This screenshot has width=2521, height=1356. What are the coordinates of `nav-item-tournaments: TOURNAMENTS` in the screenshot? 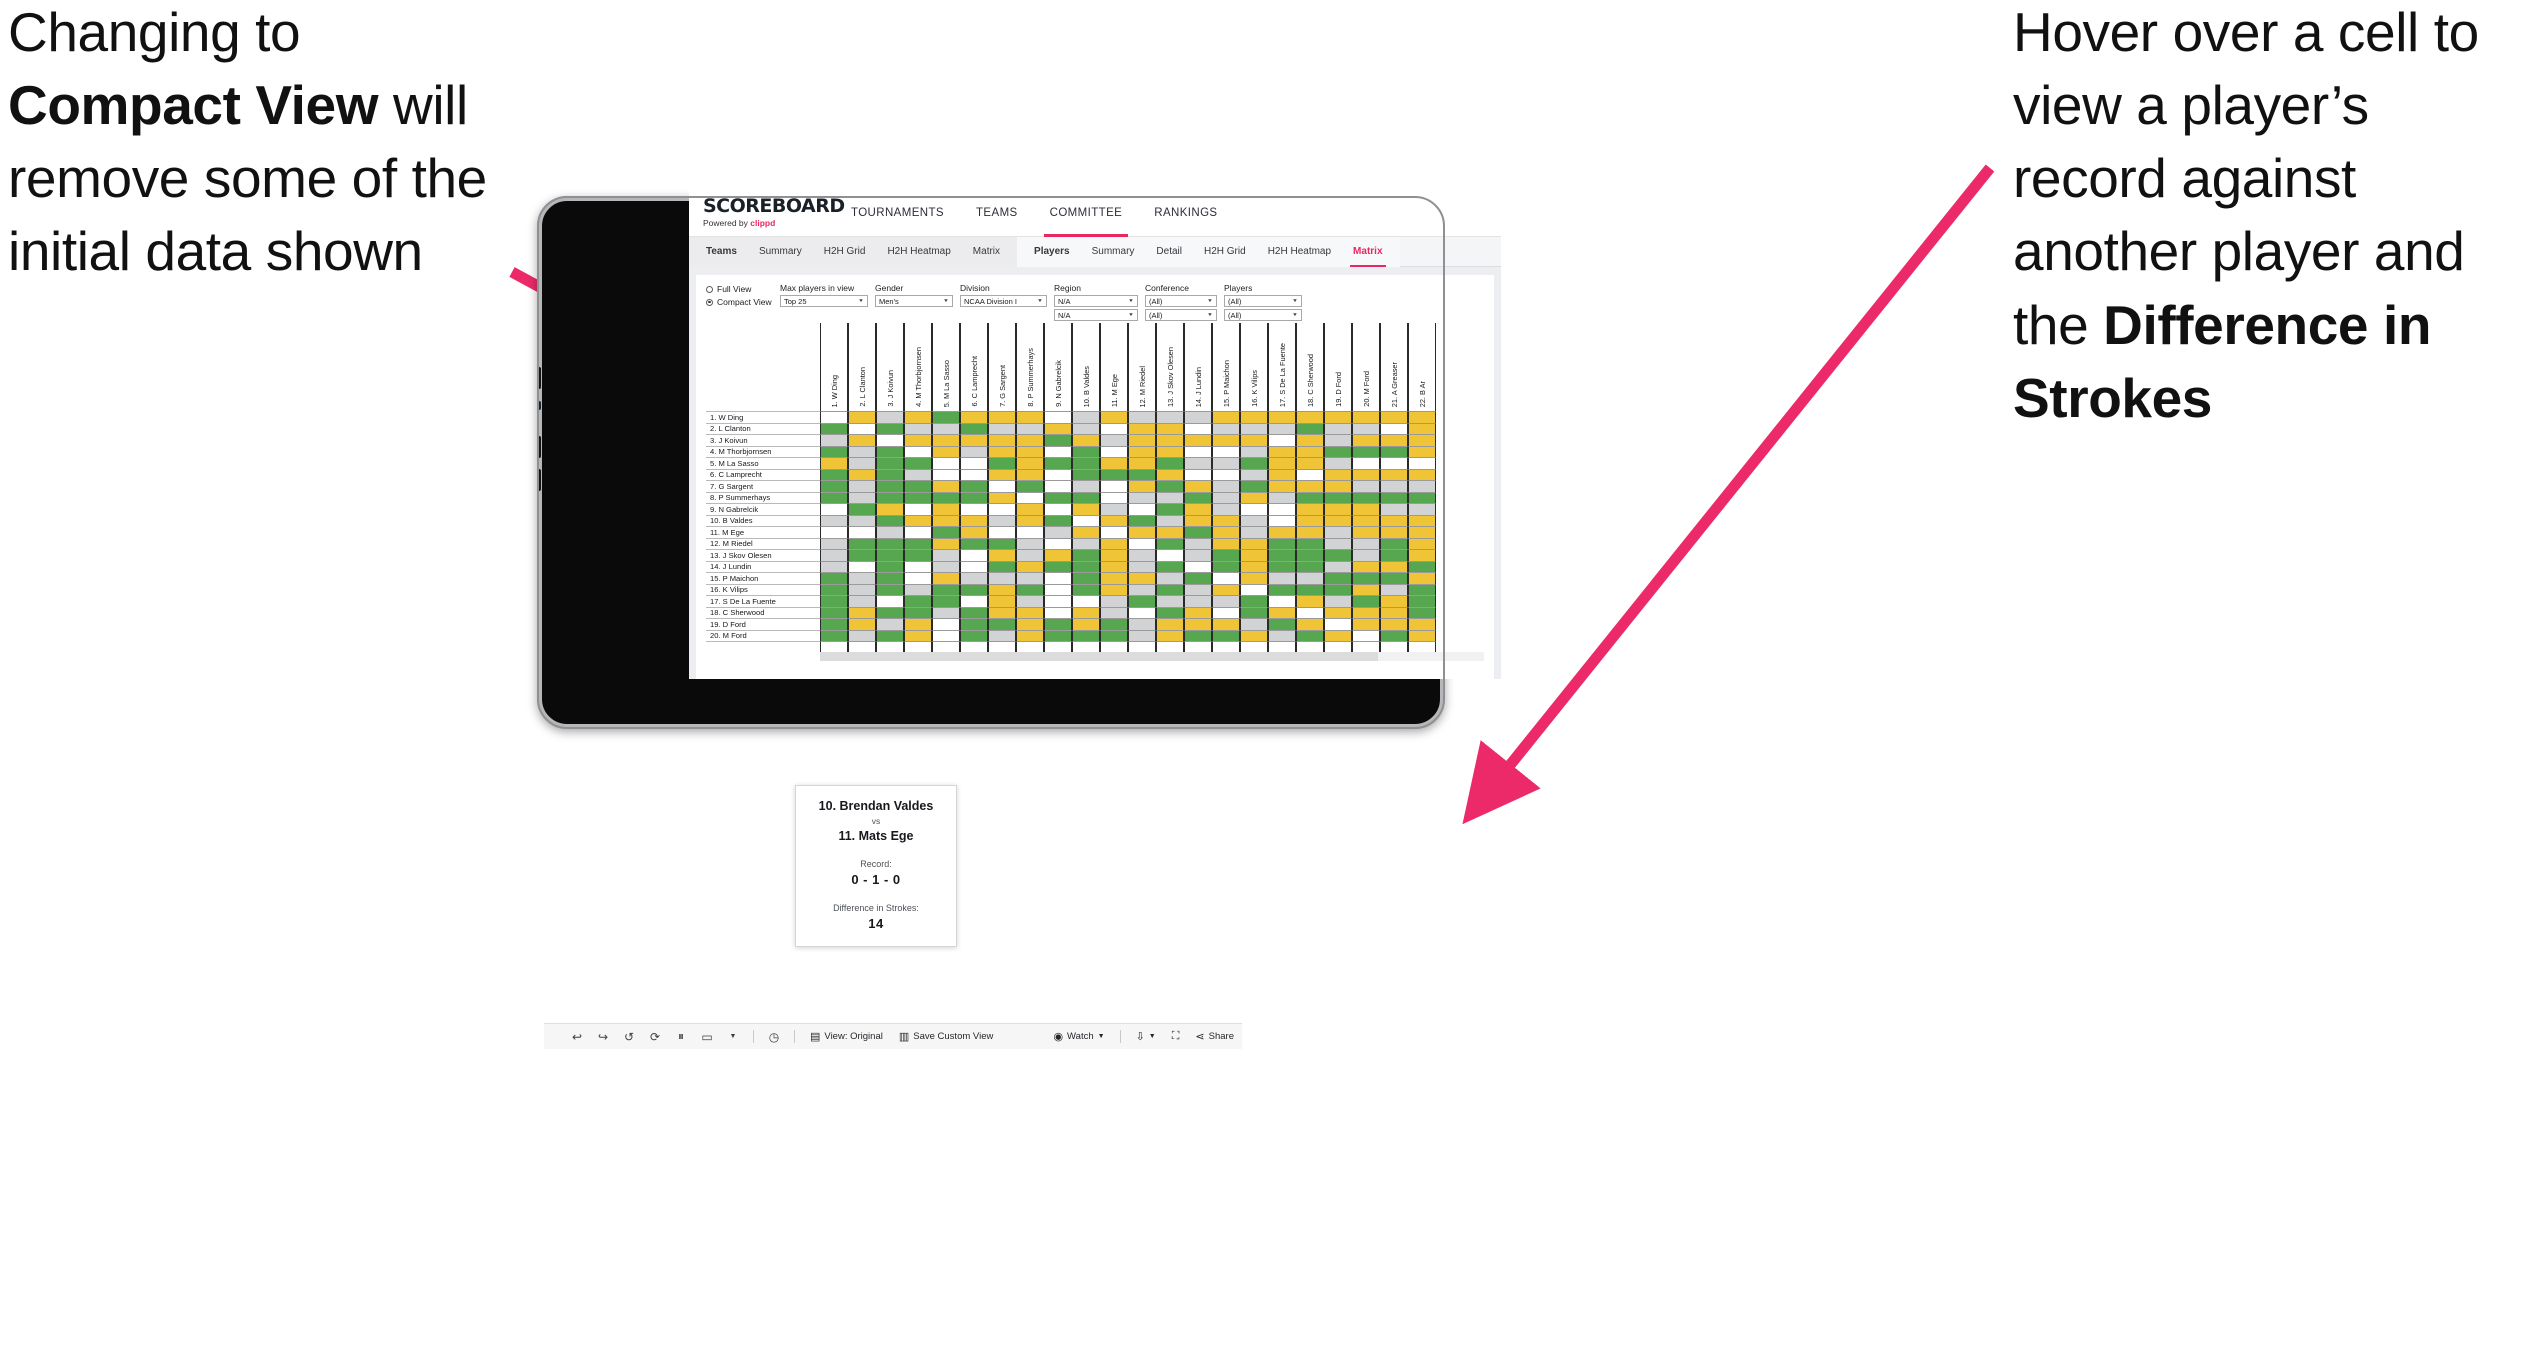 It's located at (897, 213).